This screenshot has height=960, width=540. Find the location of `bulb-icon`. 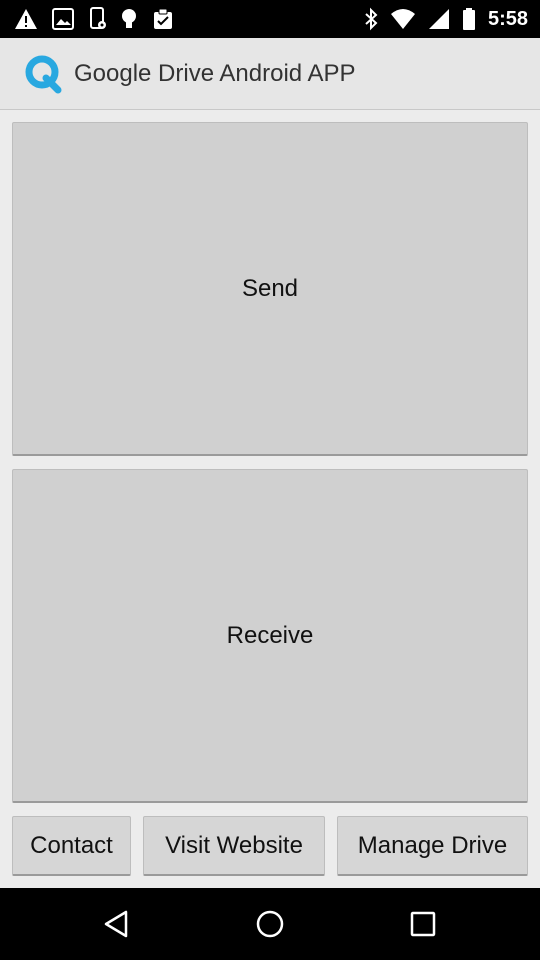

bulb-icon is located at coordinates (129, 19).